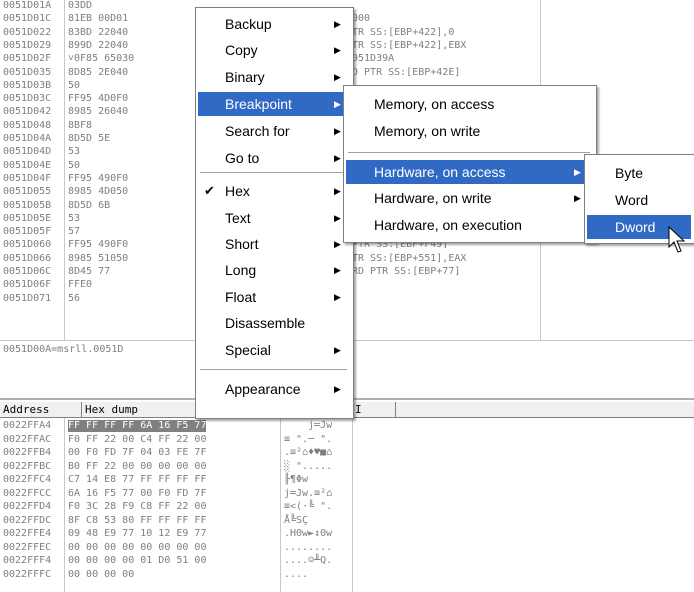  What do you see at coordinates (63, 349) in the screenshot?
I see `info-line: 0051D00A=msrll.0051D` at bounding box center [63, 349].